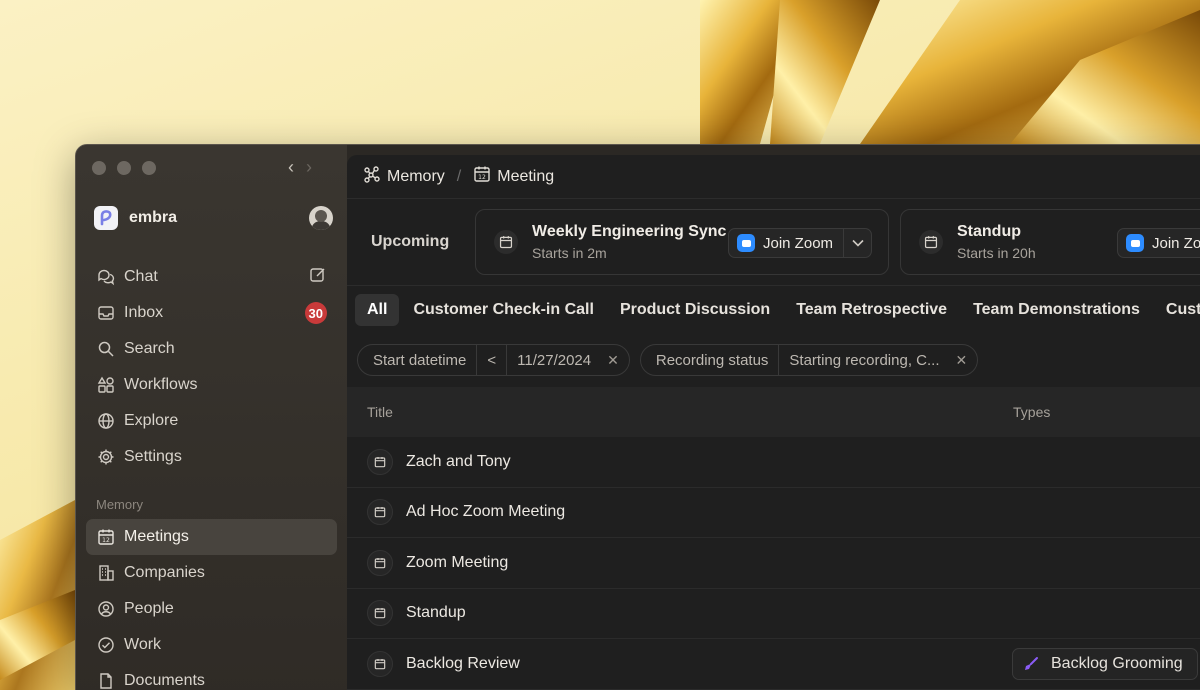 The image size is (1200, 690). What do you see at coordinates (416, 176) in the screenshot?
I see `breadcrumb-label: Memory` at bounding box center [416, 176].